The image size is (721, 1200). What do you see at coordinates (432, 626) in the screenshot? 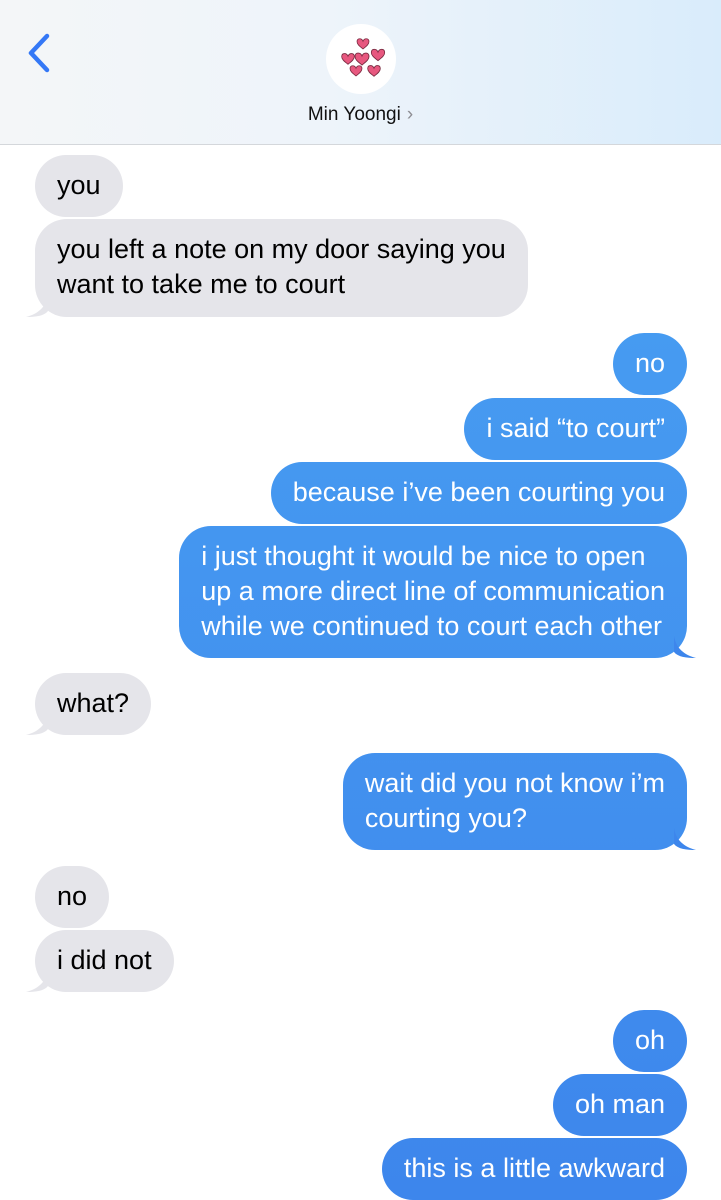
I see `message-text-line: while we continued to court each other` at bounding box center [432, 626].